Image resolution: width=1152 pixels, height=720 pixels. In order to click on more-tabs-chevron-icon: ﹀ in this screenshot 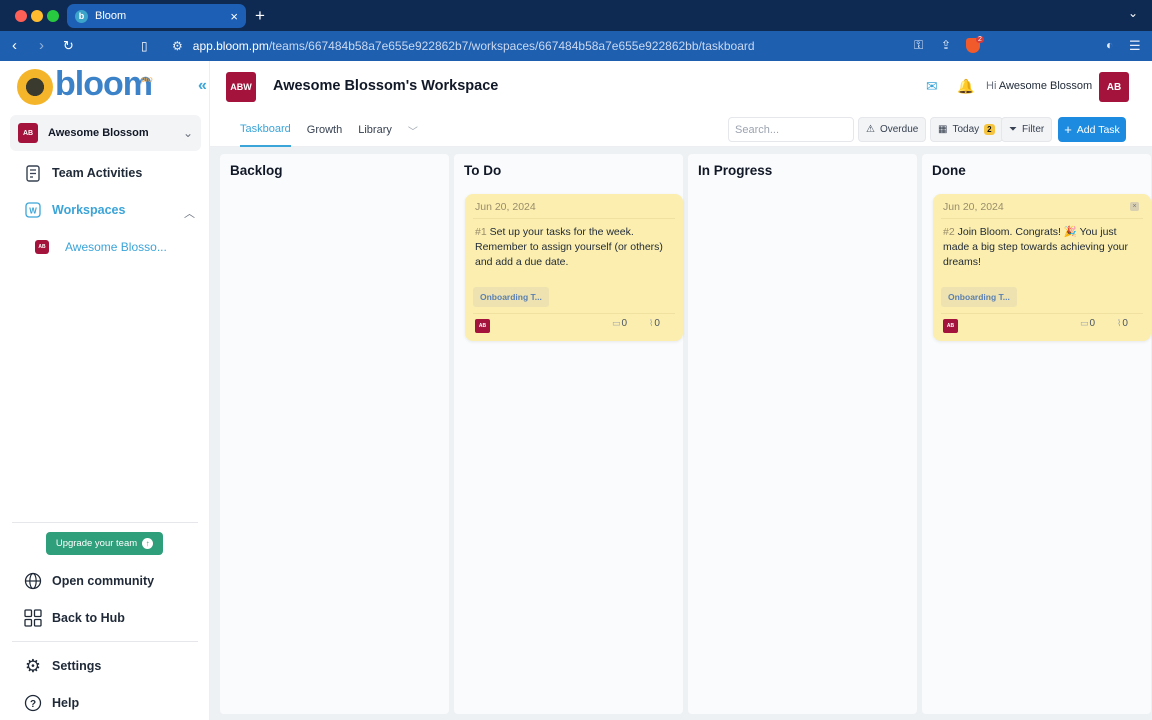, I will do `click(413, 130)`.